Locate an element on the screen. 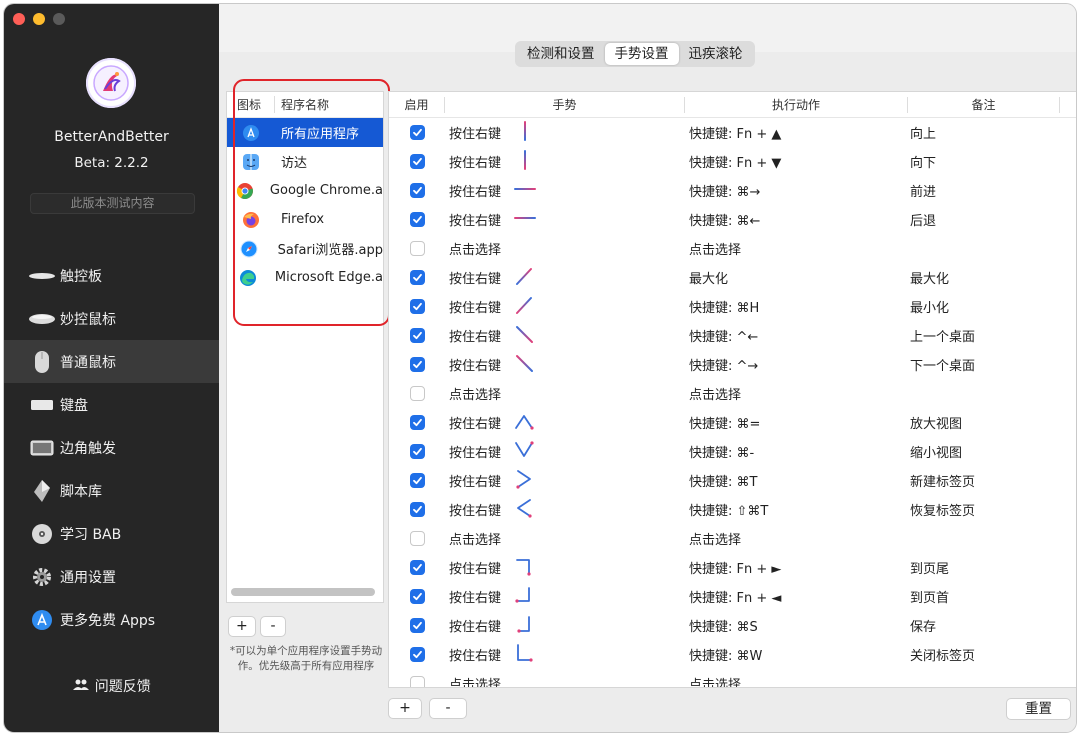  tab-gesture-settings: 手势设置 is located at coordinates (641, 54).